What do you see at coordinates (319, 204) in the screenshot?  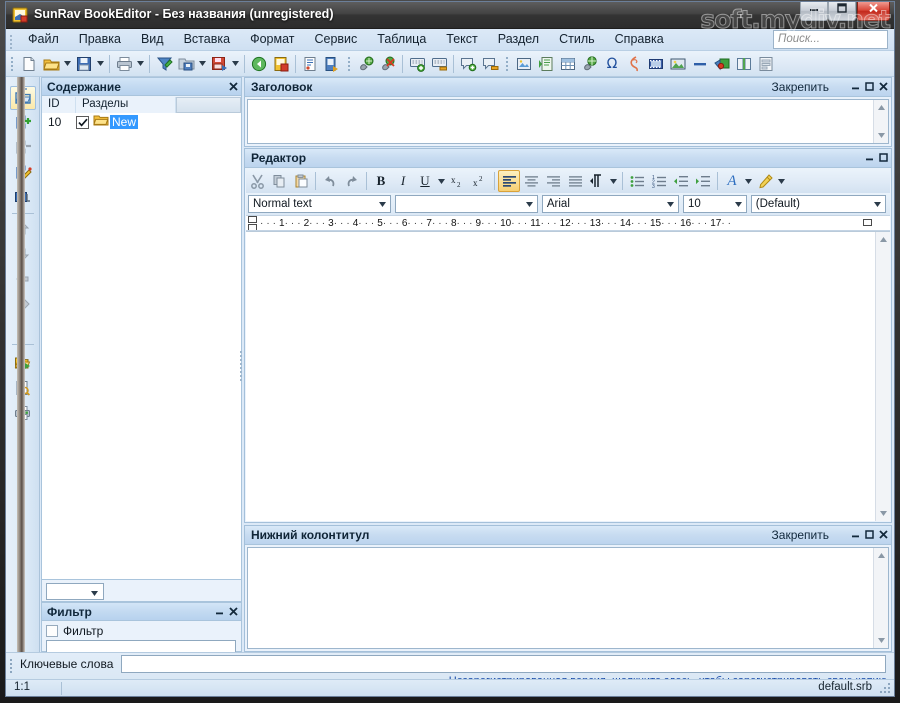 I see `paragraph-style-combo: Normal text` at bounding box center [319, 204].